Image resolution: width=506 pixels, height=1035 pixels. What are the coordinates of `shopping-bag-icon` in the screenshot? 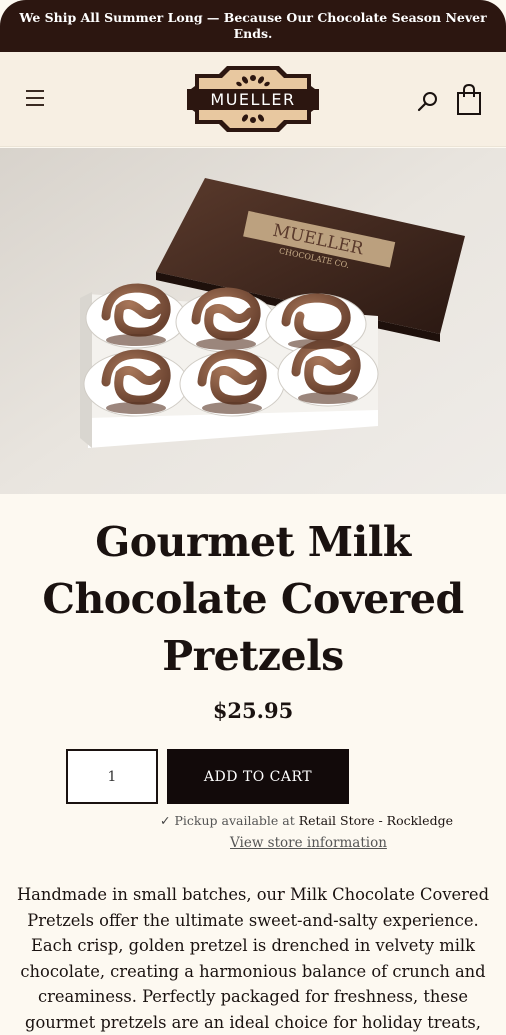 It's located at (469, 100).